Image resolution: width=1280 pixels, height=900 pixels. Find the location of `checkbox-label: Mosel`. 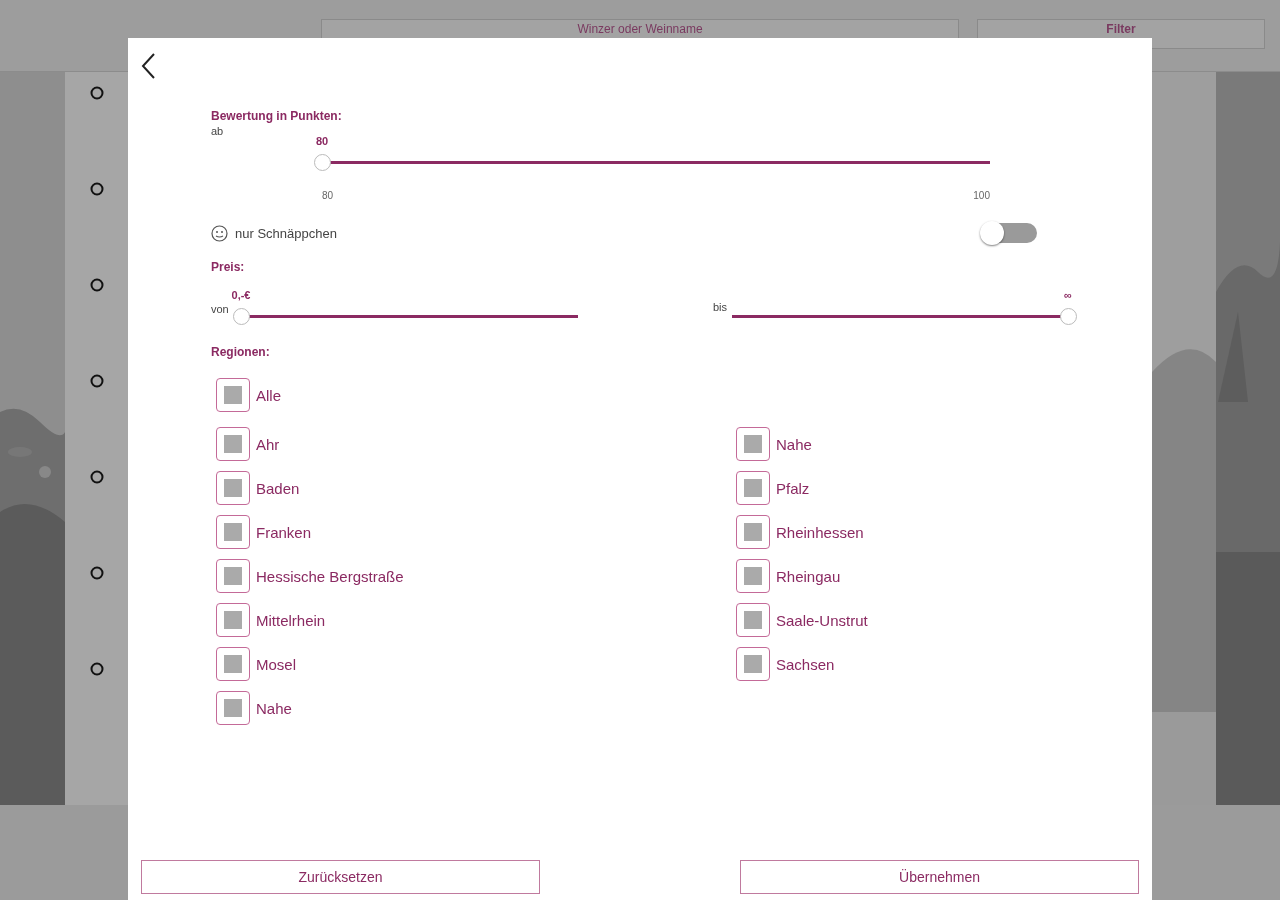

checkbox-label: Mosel is located at coordinates (276, 664).